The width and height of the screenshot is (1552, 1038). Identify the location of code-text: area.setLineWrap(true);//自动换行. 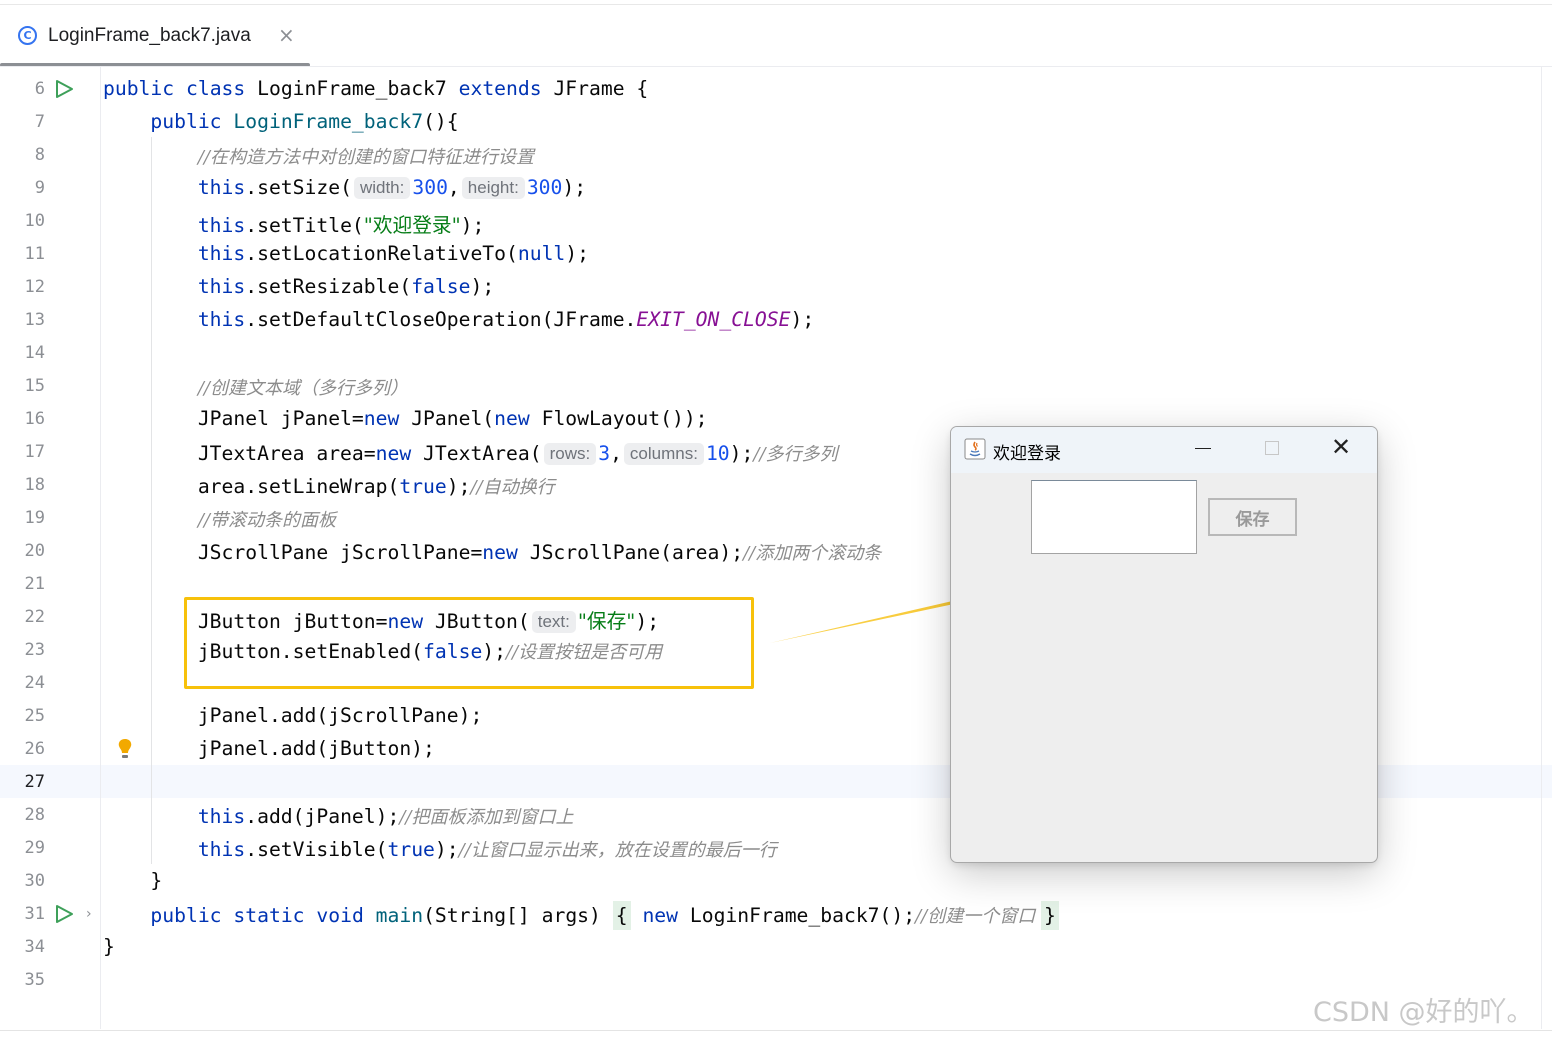
(329, 486).